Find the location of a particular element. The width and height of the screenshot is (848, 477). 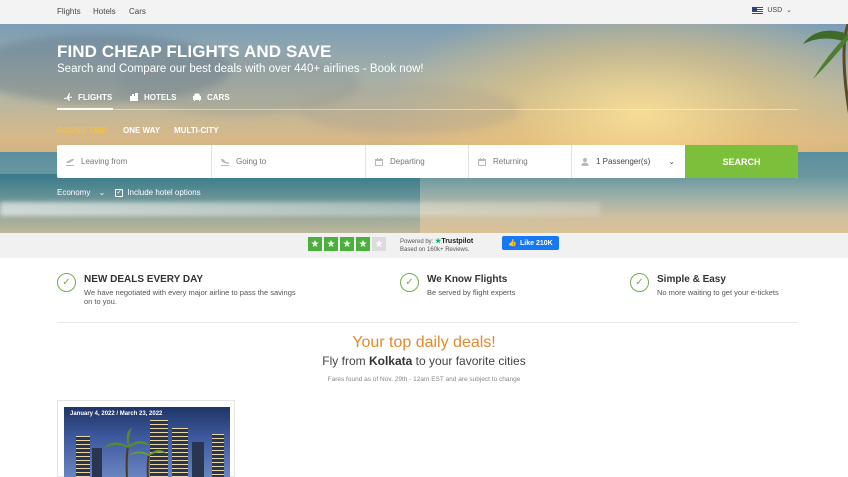

include-hotel-checkbox: ✓ is located at coordinates (119, 192).